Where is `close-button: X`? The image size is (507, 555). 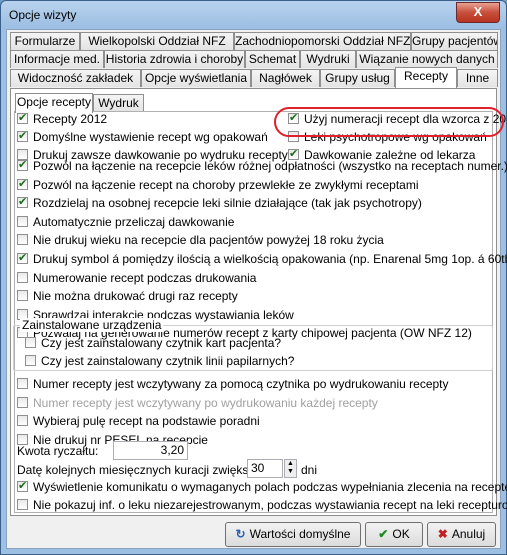
close-button: X is located at coordinates (478, 12).